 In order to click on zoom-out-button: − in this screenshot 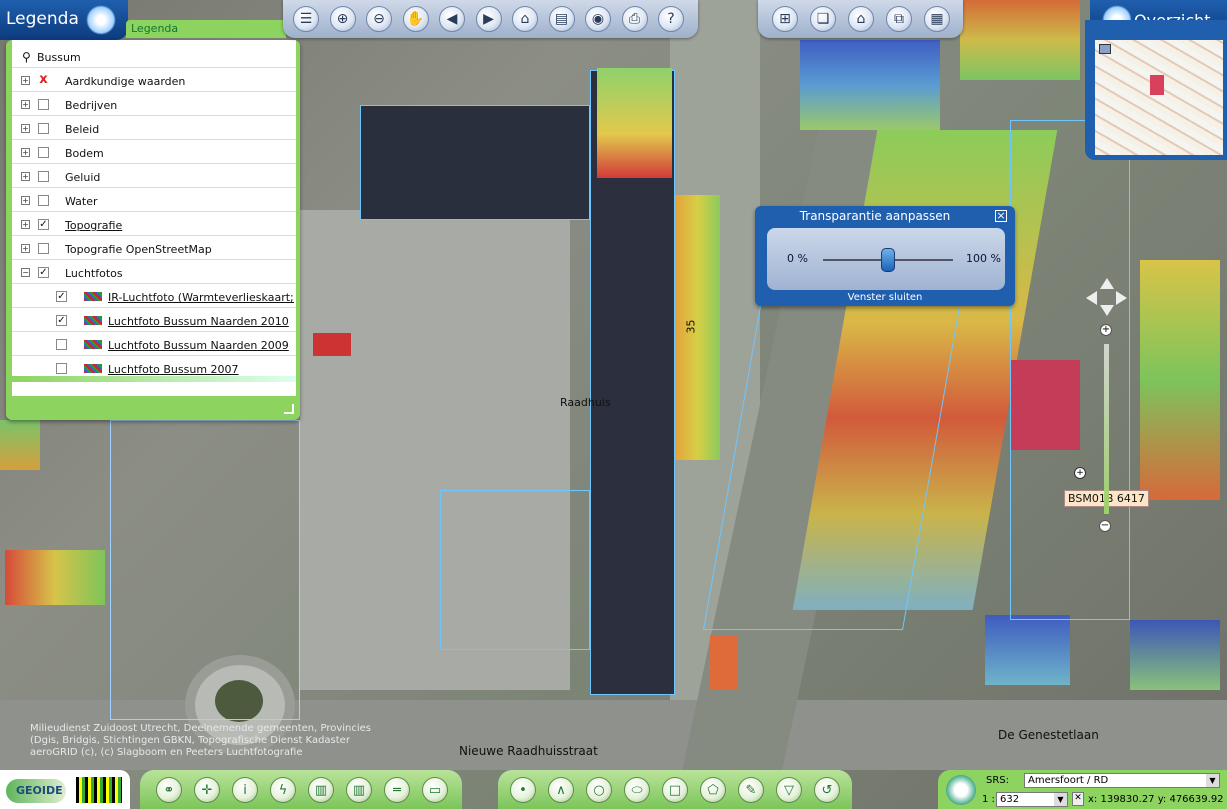, I will do `click(1105, 526)`.